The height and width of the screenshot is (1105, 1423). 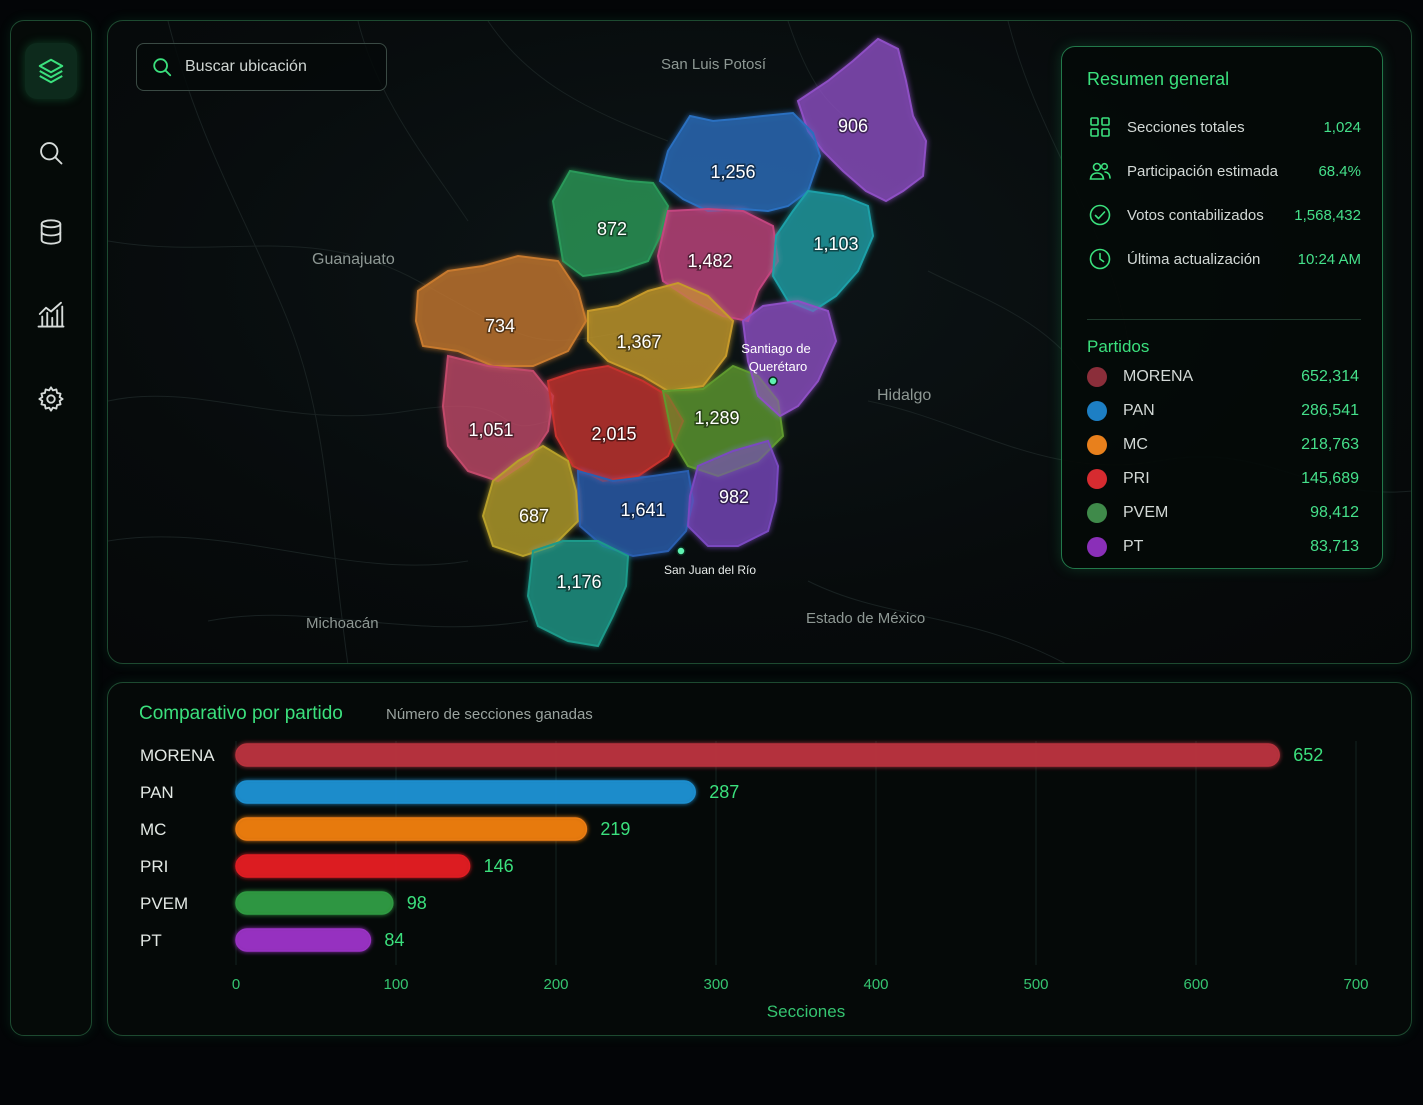 What do you see at coordinates (1118, 346) in the screenshot?
I see `parties-title: Partidos` at bounding box center [1118, 346].